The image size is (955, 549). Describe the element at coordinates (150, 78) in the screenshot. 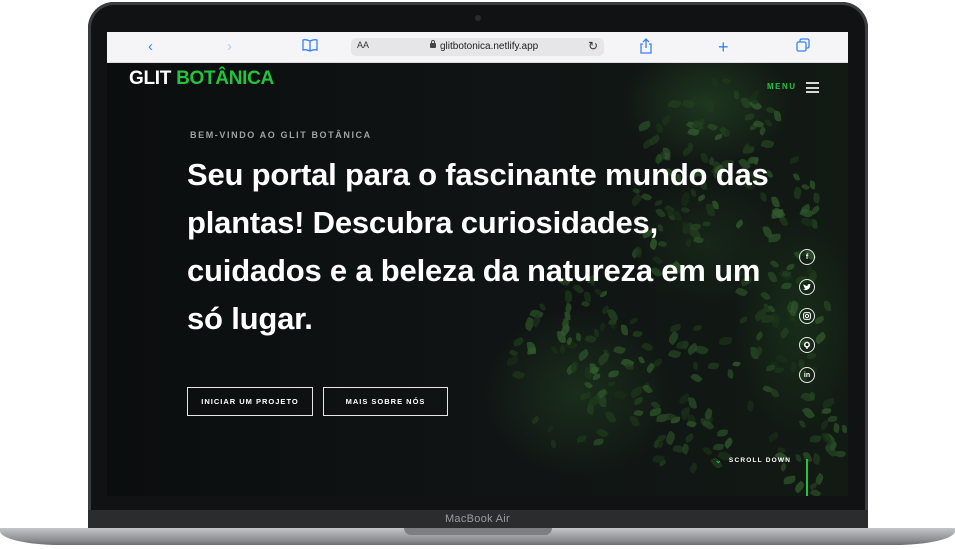

I see `brand-main: GLIT` at that location.